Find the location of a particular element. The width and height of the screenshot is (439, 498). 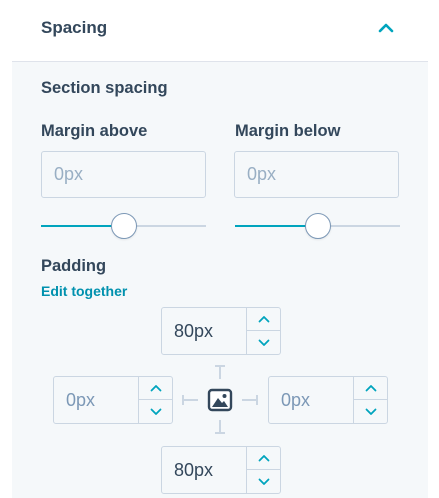

section-spacing-title: Section spacing is located at coordinates (104, 88).